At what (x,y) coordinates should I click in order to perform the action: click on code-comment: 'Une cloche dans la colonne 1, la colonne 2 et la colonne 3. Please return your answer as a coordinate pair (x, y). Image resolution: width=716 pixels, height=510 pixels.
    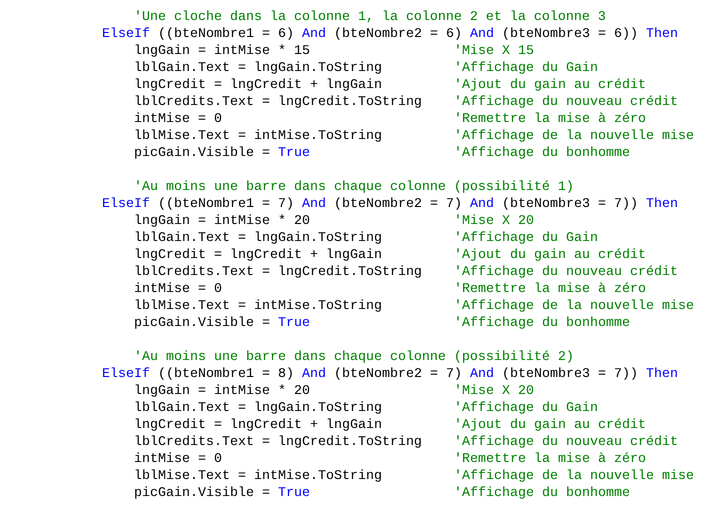
    Looking at the image, I should click on (370, 17).